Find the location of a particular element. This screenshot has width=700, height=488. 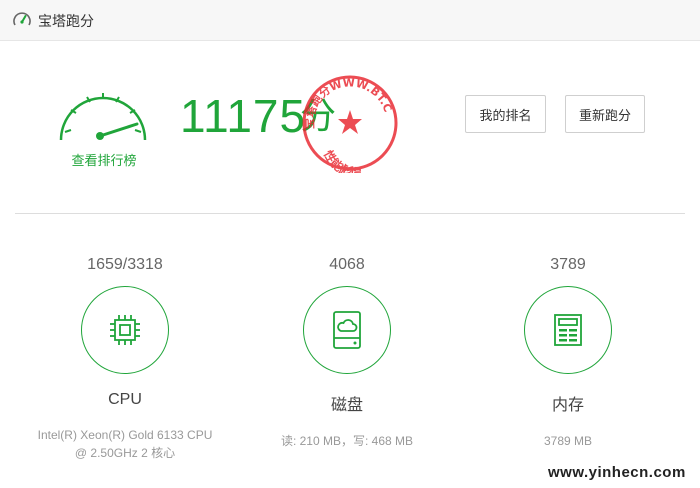

metric-value: 3789 is located at coordinates (568, 264).